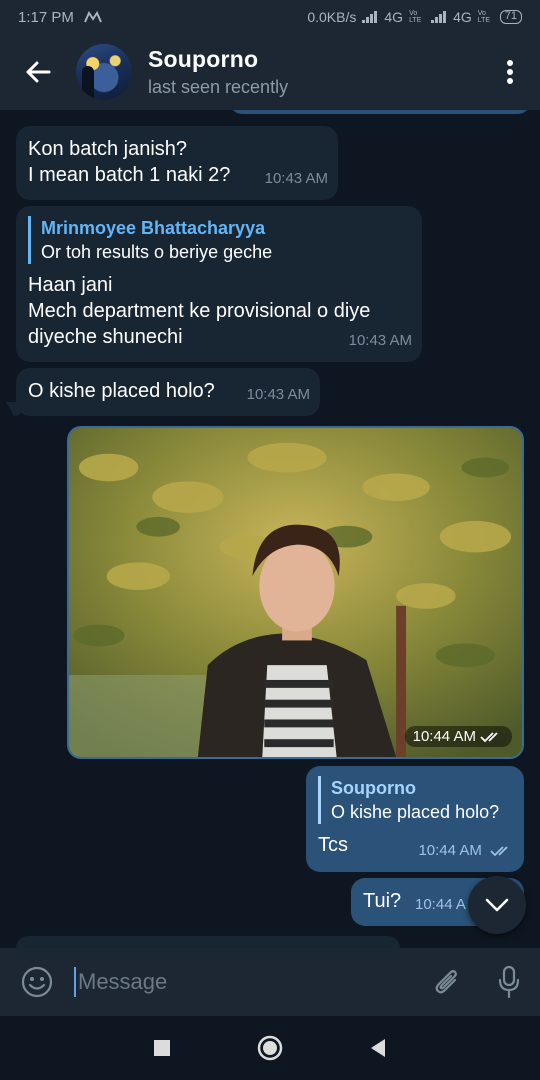  What do you see at coordinates (415, 800) in the screenshot?
I see `reply-quote: Souporno O kishe placed holo?` at bounding box center [415, 800].